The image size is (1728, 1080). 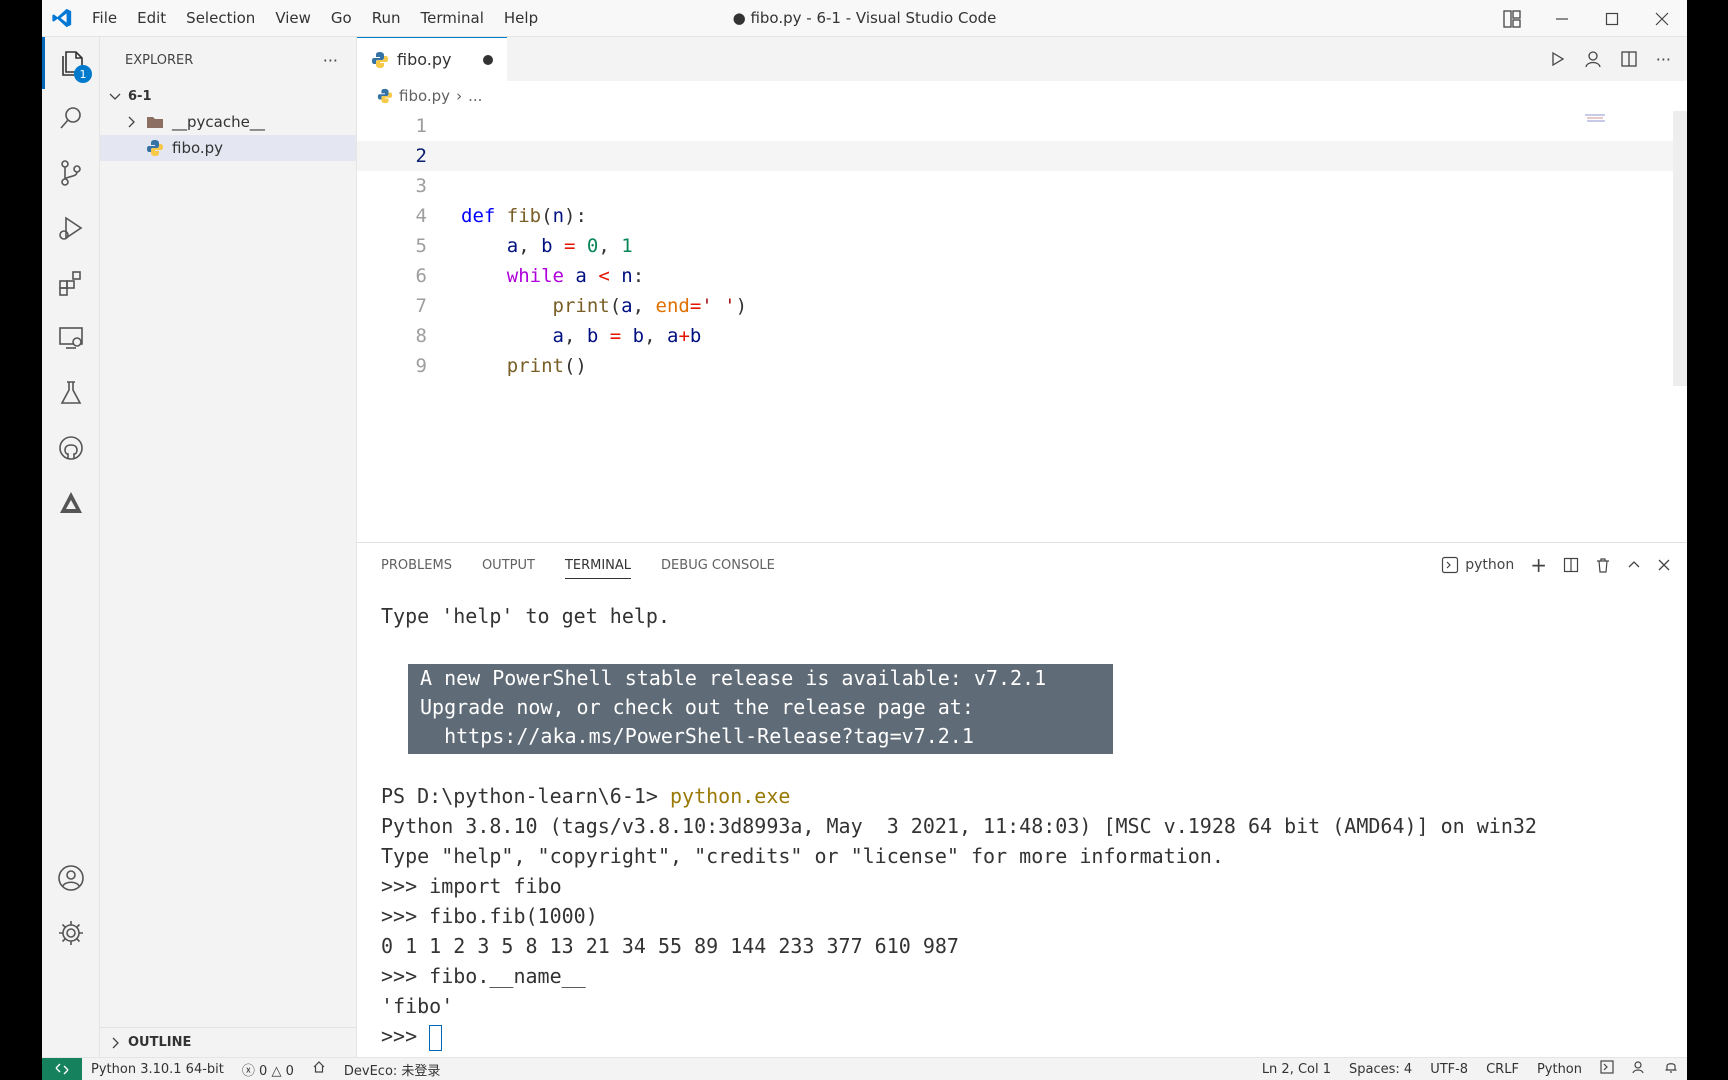 What do you see at coordinates (1593, 59) in the screenshot?
I see `account-icon` at bounding box center [1593, 59].